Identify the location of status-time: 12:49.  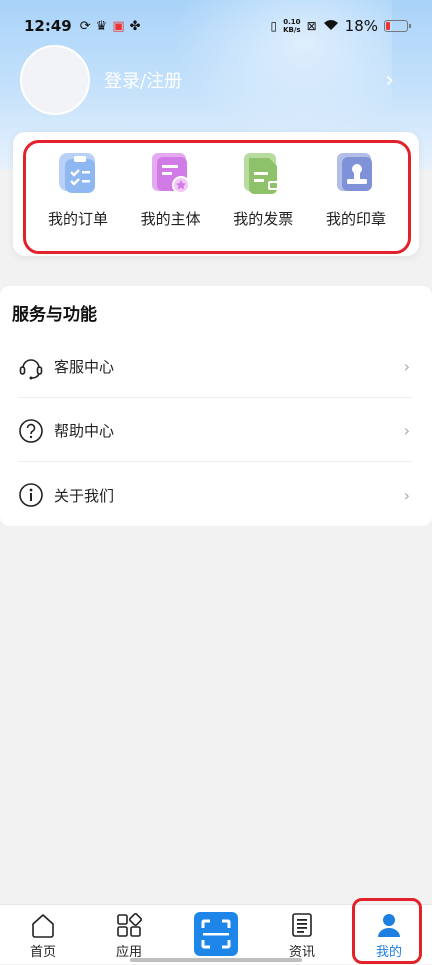
(48, 26).